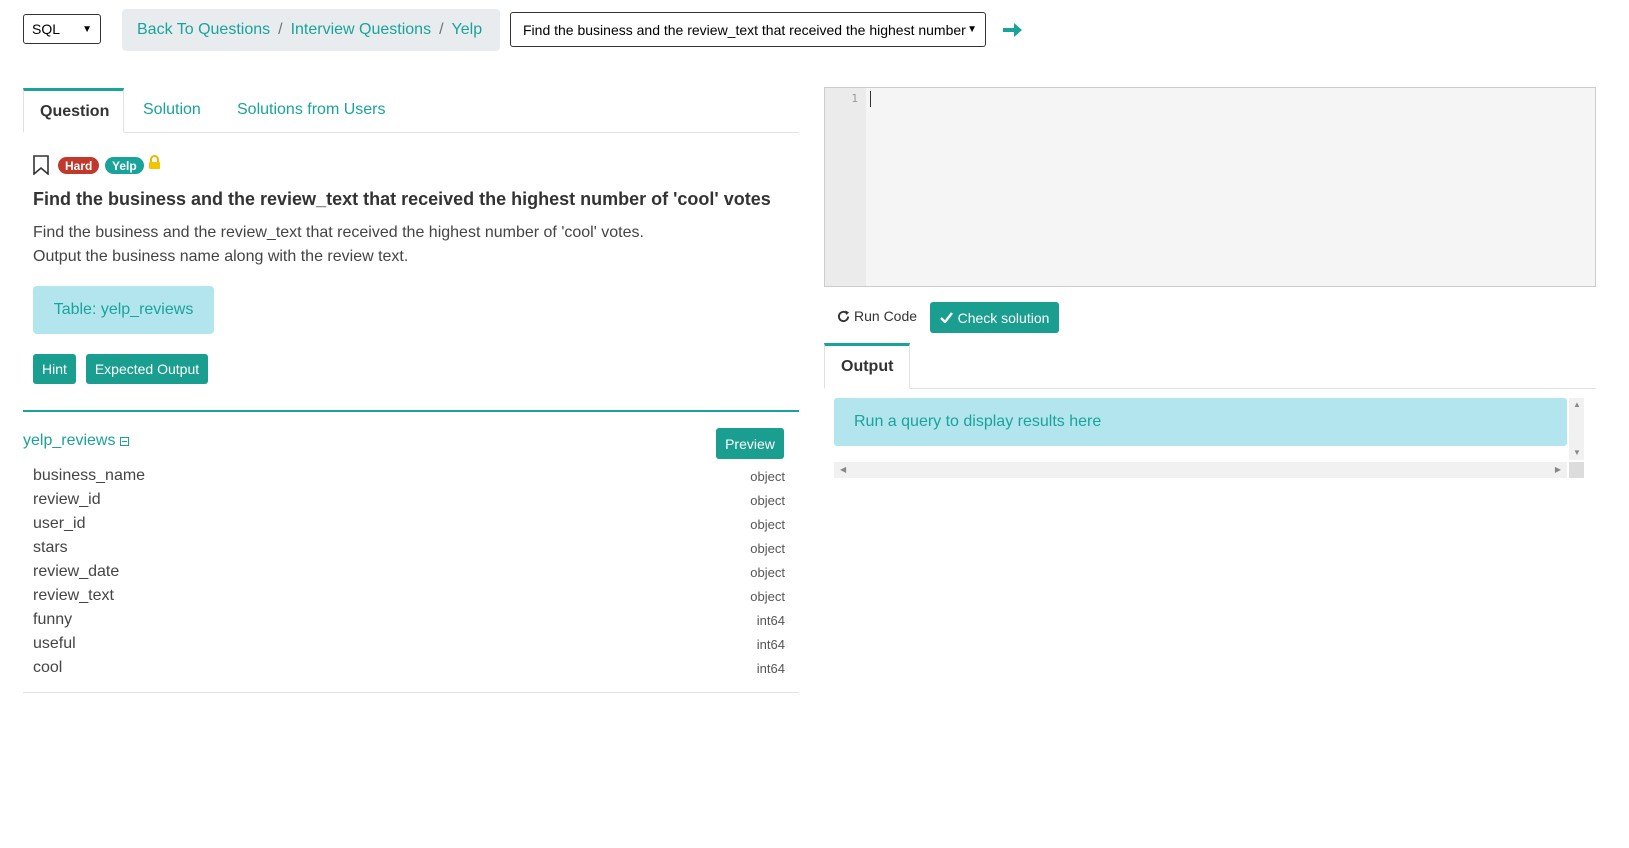 Image resolution: width=1629 pixels, height=848 pixels. Describe the element at coordinates (1576, 470) in the screenshot. I see `scrollbar-corner` at that location.